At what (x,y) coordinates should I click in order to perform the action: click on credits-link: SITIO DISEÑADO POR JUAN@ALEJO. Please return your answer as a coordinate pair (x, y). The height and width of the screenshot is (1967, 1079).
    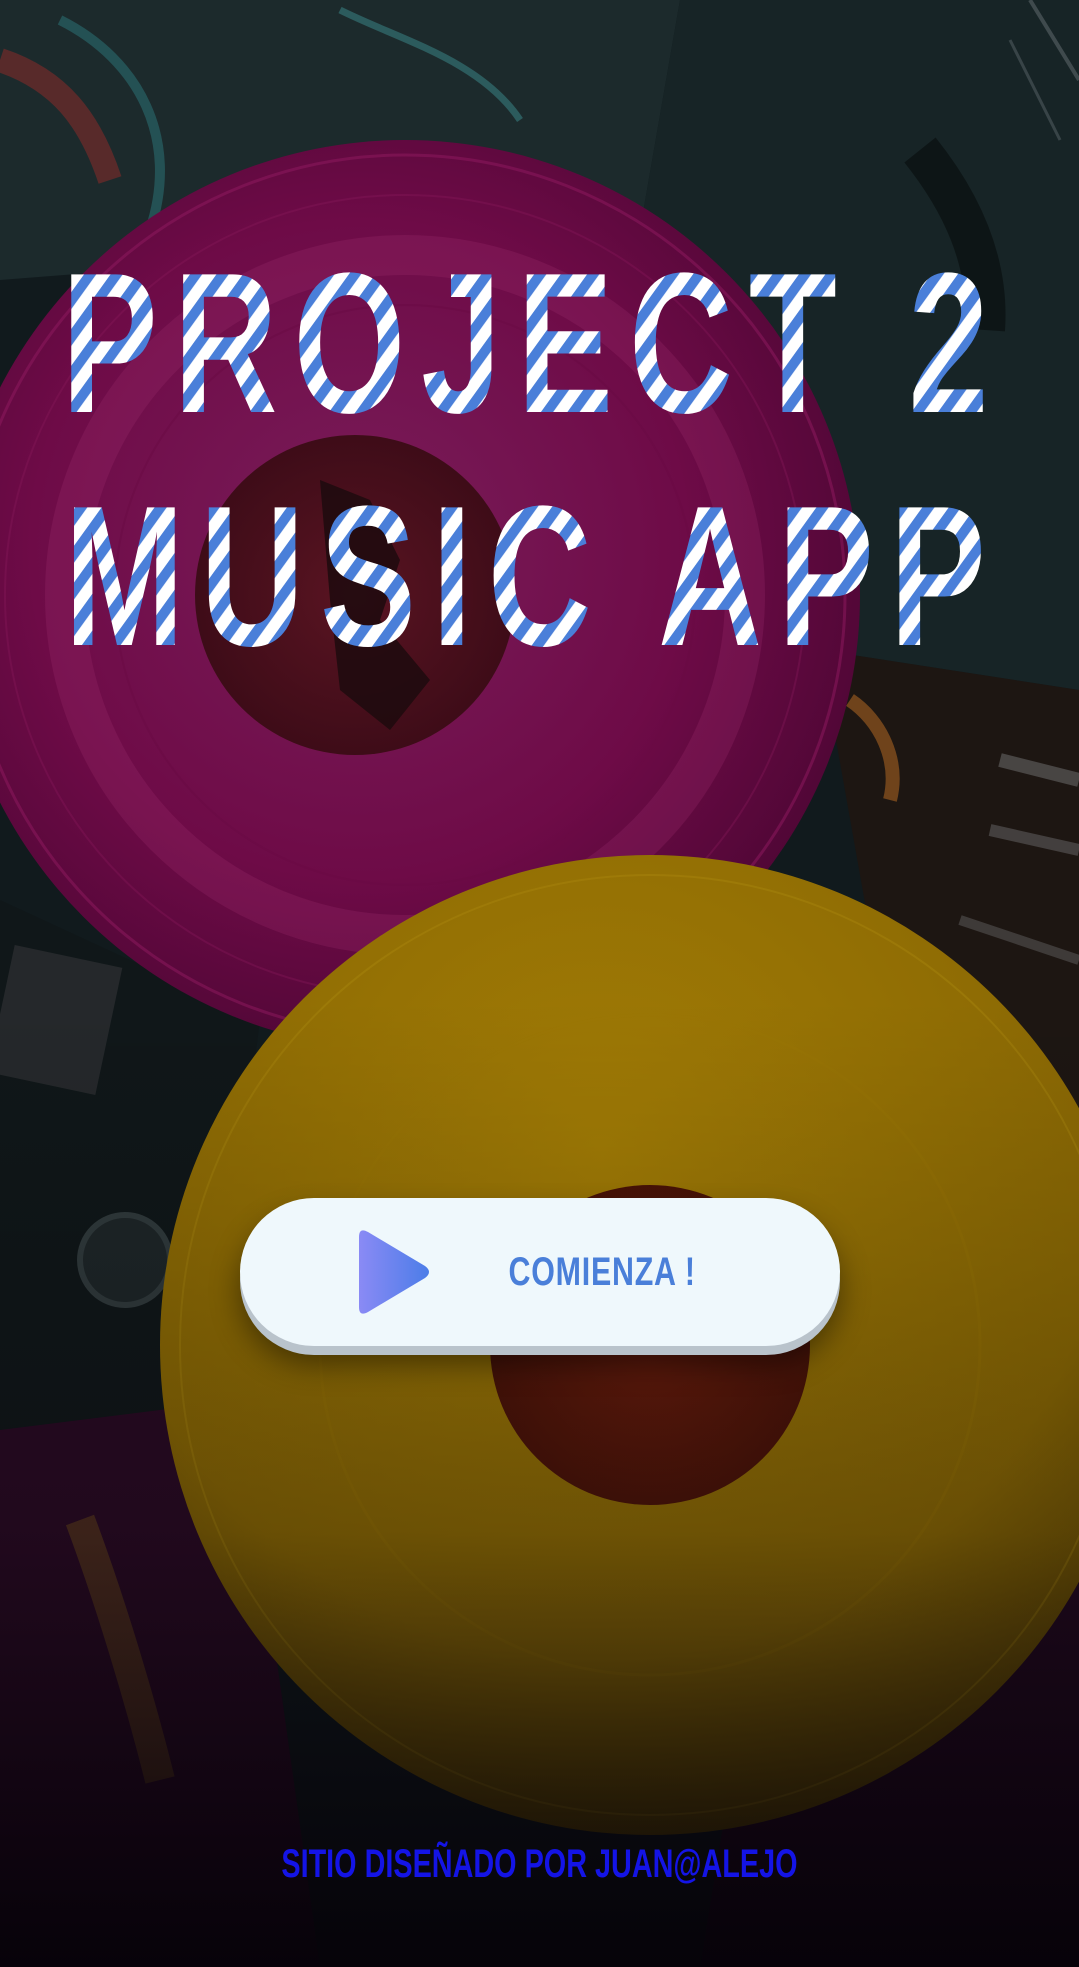
    Looking at the image, I should click on (539, 1864).